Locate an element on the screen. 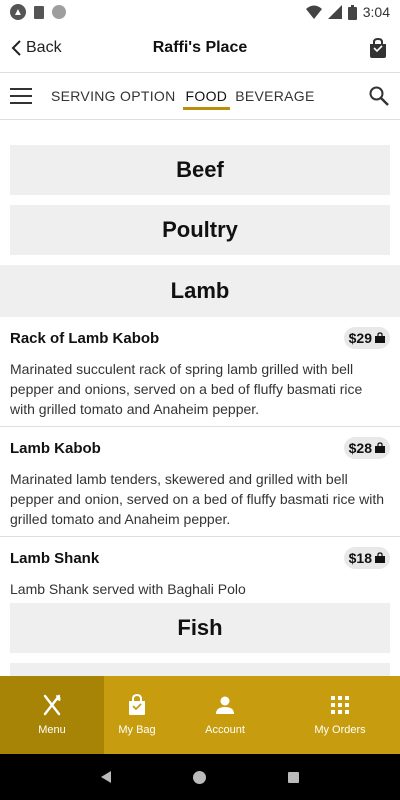 The image size is (400, 800). add-to-bag-button: $29 is located at coordinates (366, 338).